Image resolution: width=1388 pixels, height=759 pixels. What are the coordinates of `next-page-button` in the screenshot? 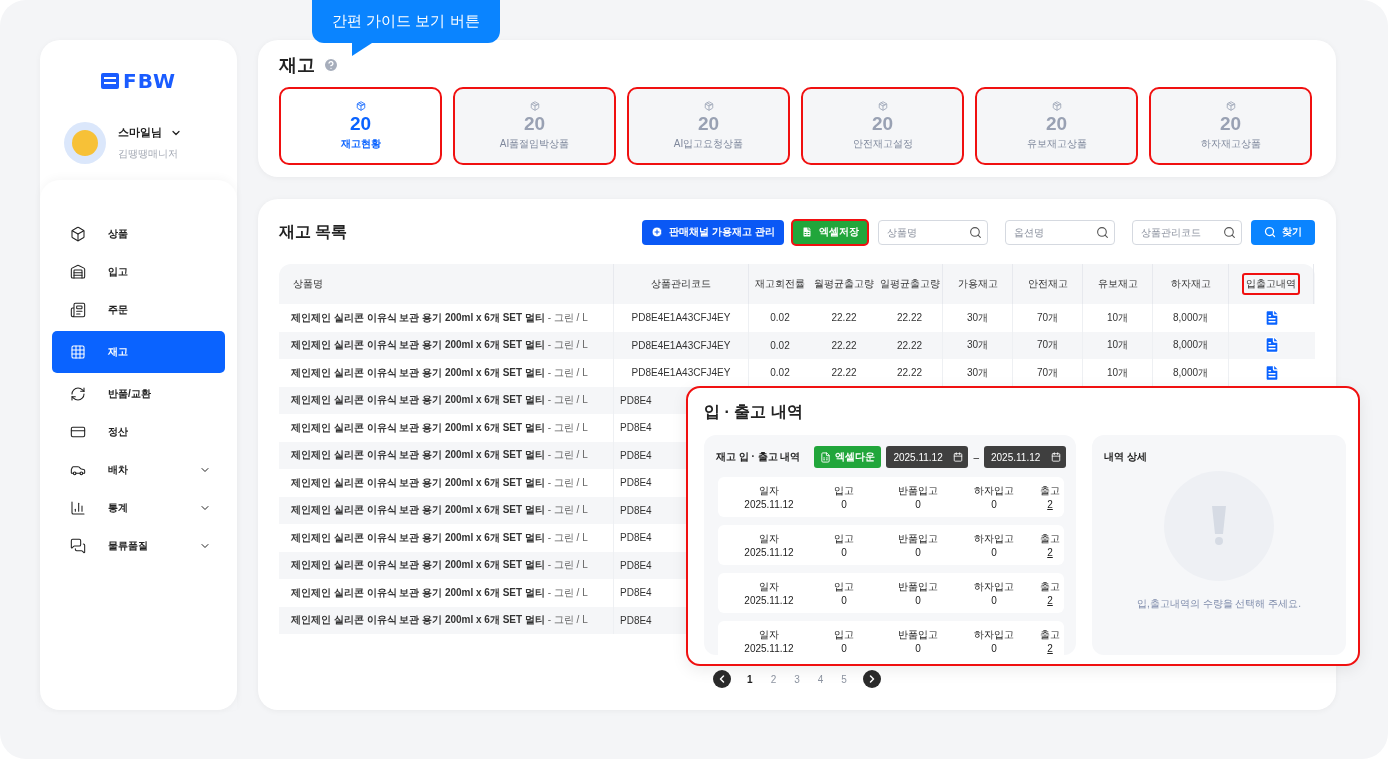 It's located at (871, 679).